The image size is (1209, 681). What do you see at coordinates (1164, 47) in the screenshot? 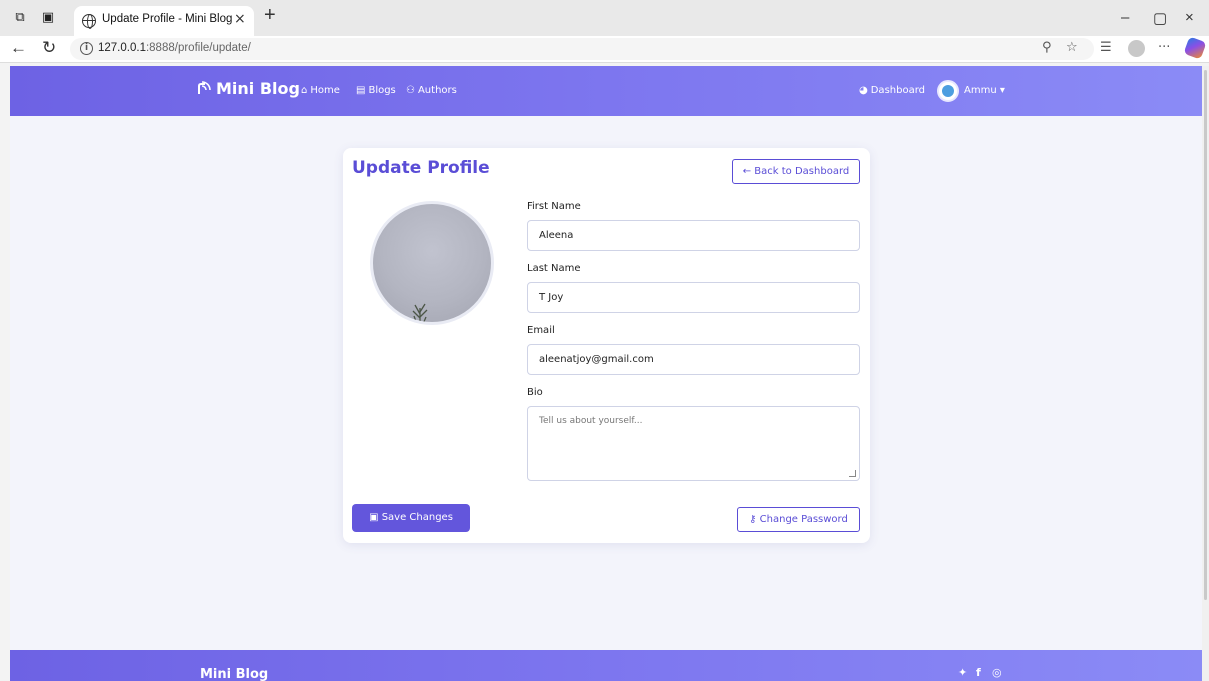
I see `more-options-icon: ···` at bounding box center [1164, 47].